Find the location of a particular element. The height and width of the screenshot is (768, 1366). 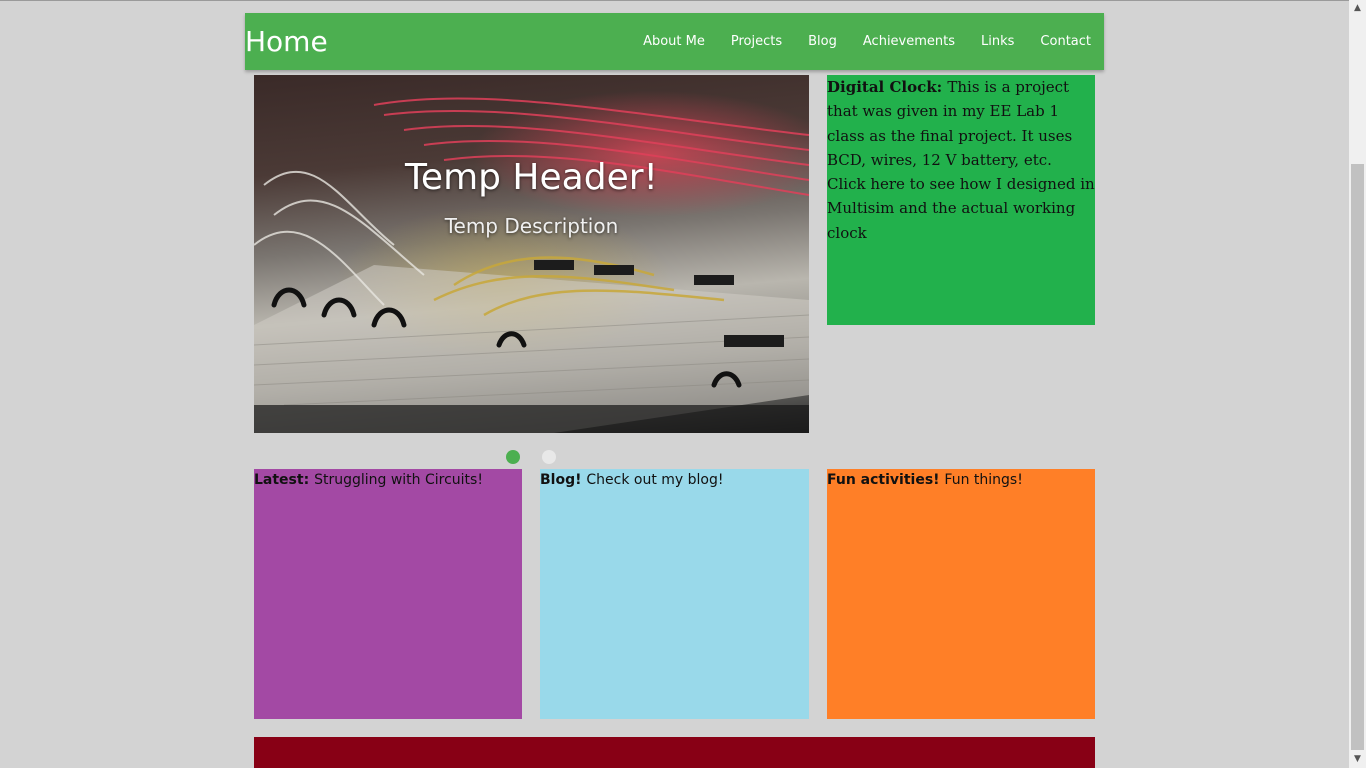

blog-box: Blog! Check out my blog! is located at coordinates (674, 594).